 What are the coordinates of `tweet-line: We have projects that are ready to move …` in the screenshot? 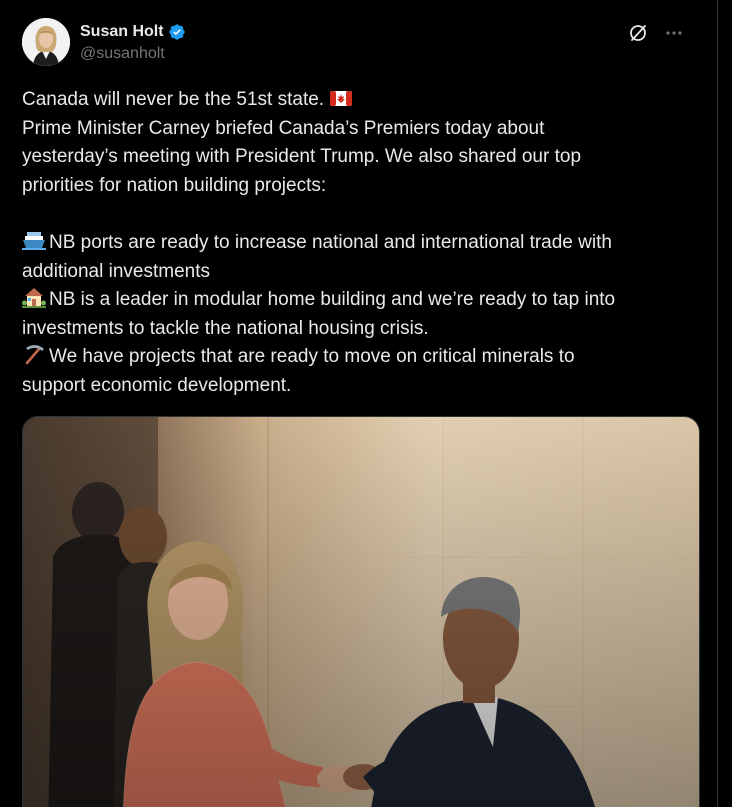 It's located at (362, 357).